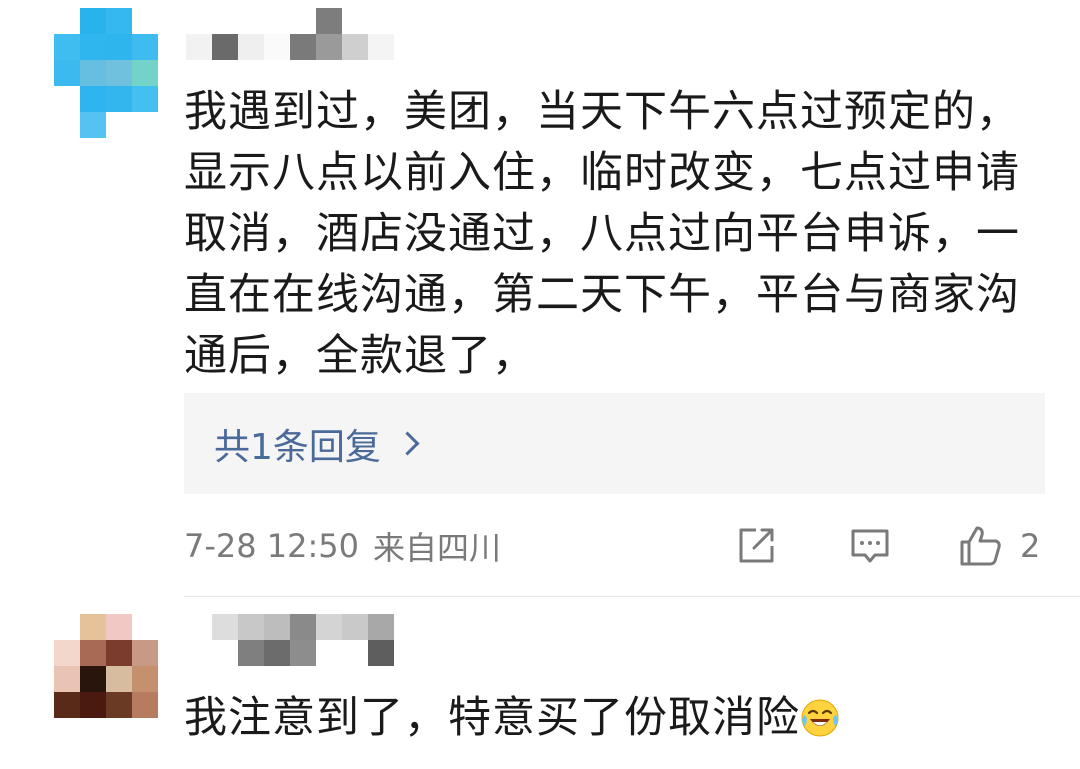 This screenshot has height=769, width=1080. I want to click on comment-text: 我注意到了，特意买了份取消险, so click(614, 718).